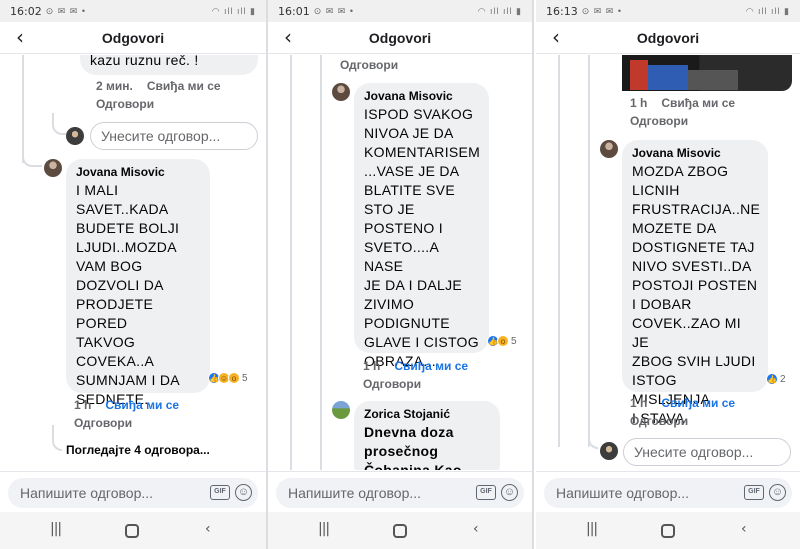 This screenshot has width=800, height=549. I want to click on comment-photo, so click(707, 73).